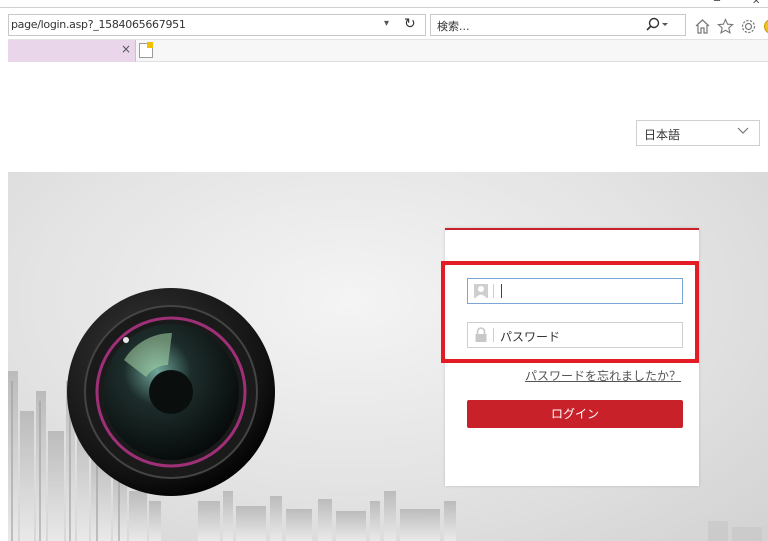  Describe the element at coordinates (756, 3) in the screenshot. I see `close-window-icon: ✕` at that location.